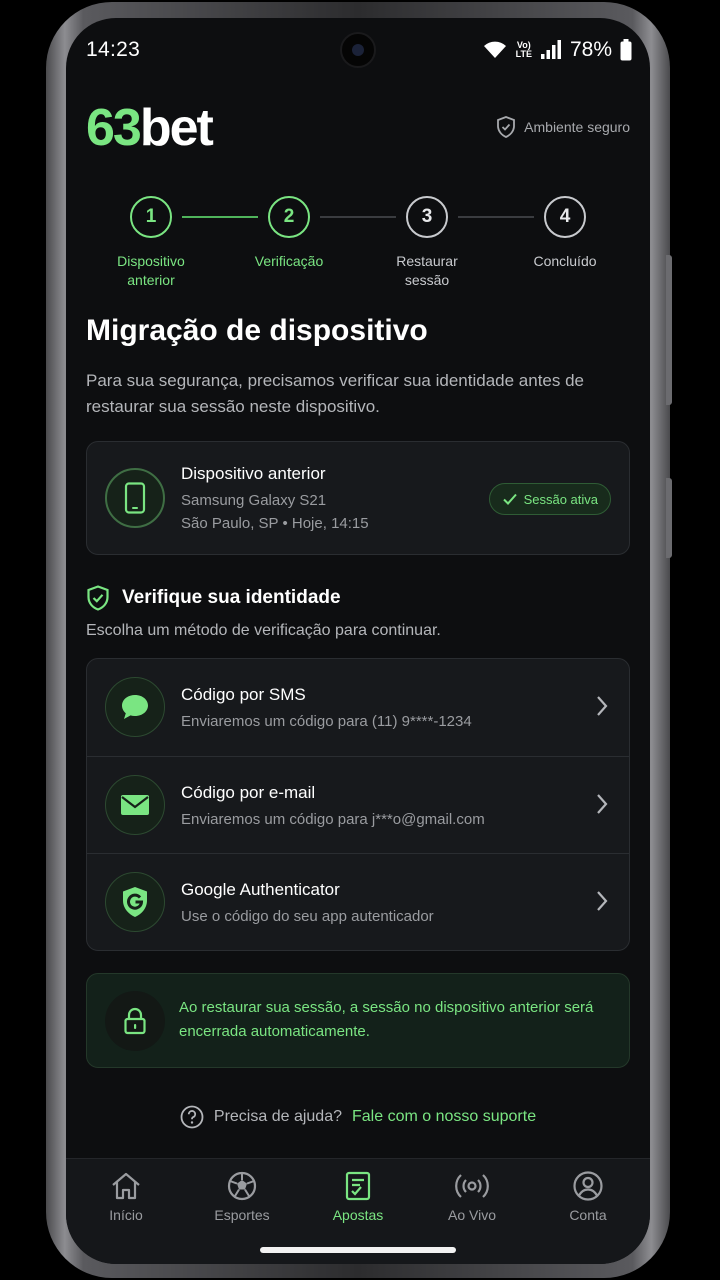  Describe the element at coordinates (113, 49) in the screenshot. I see `status-time: 14:23` at that location.